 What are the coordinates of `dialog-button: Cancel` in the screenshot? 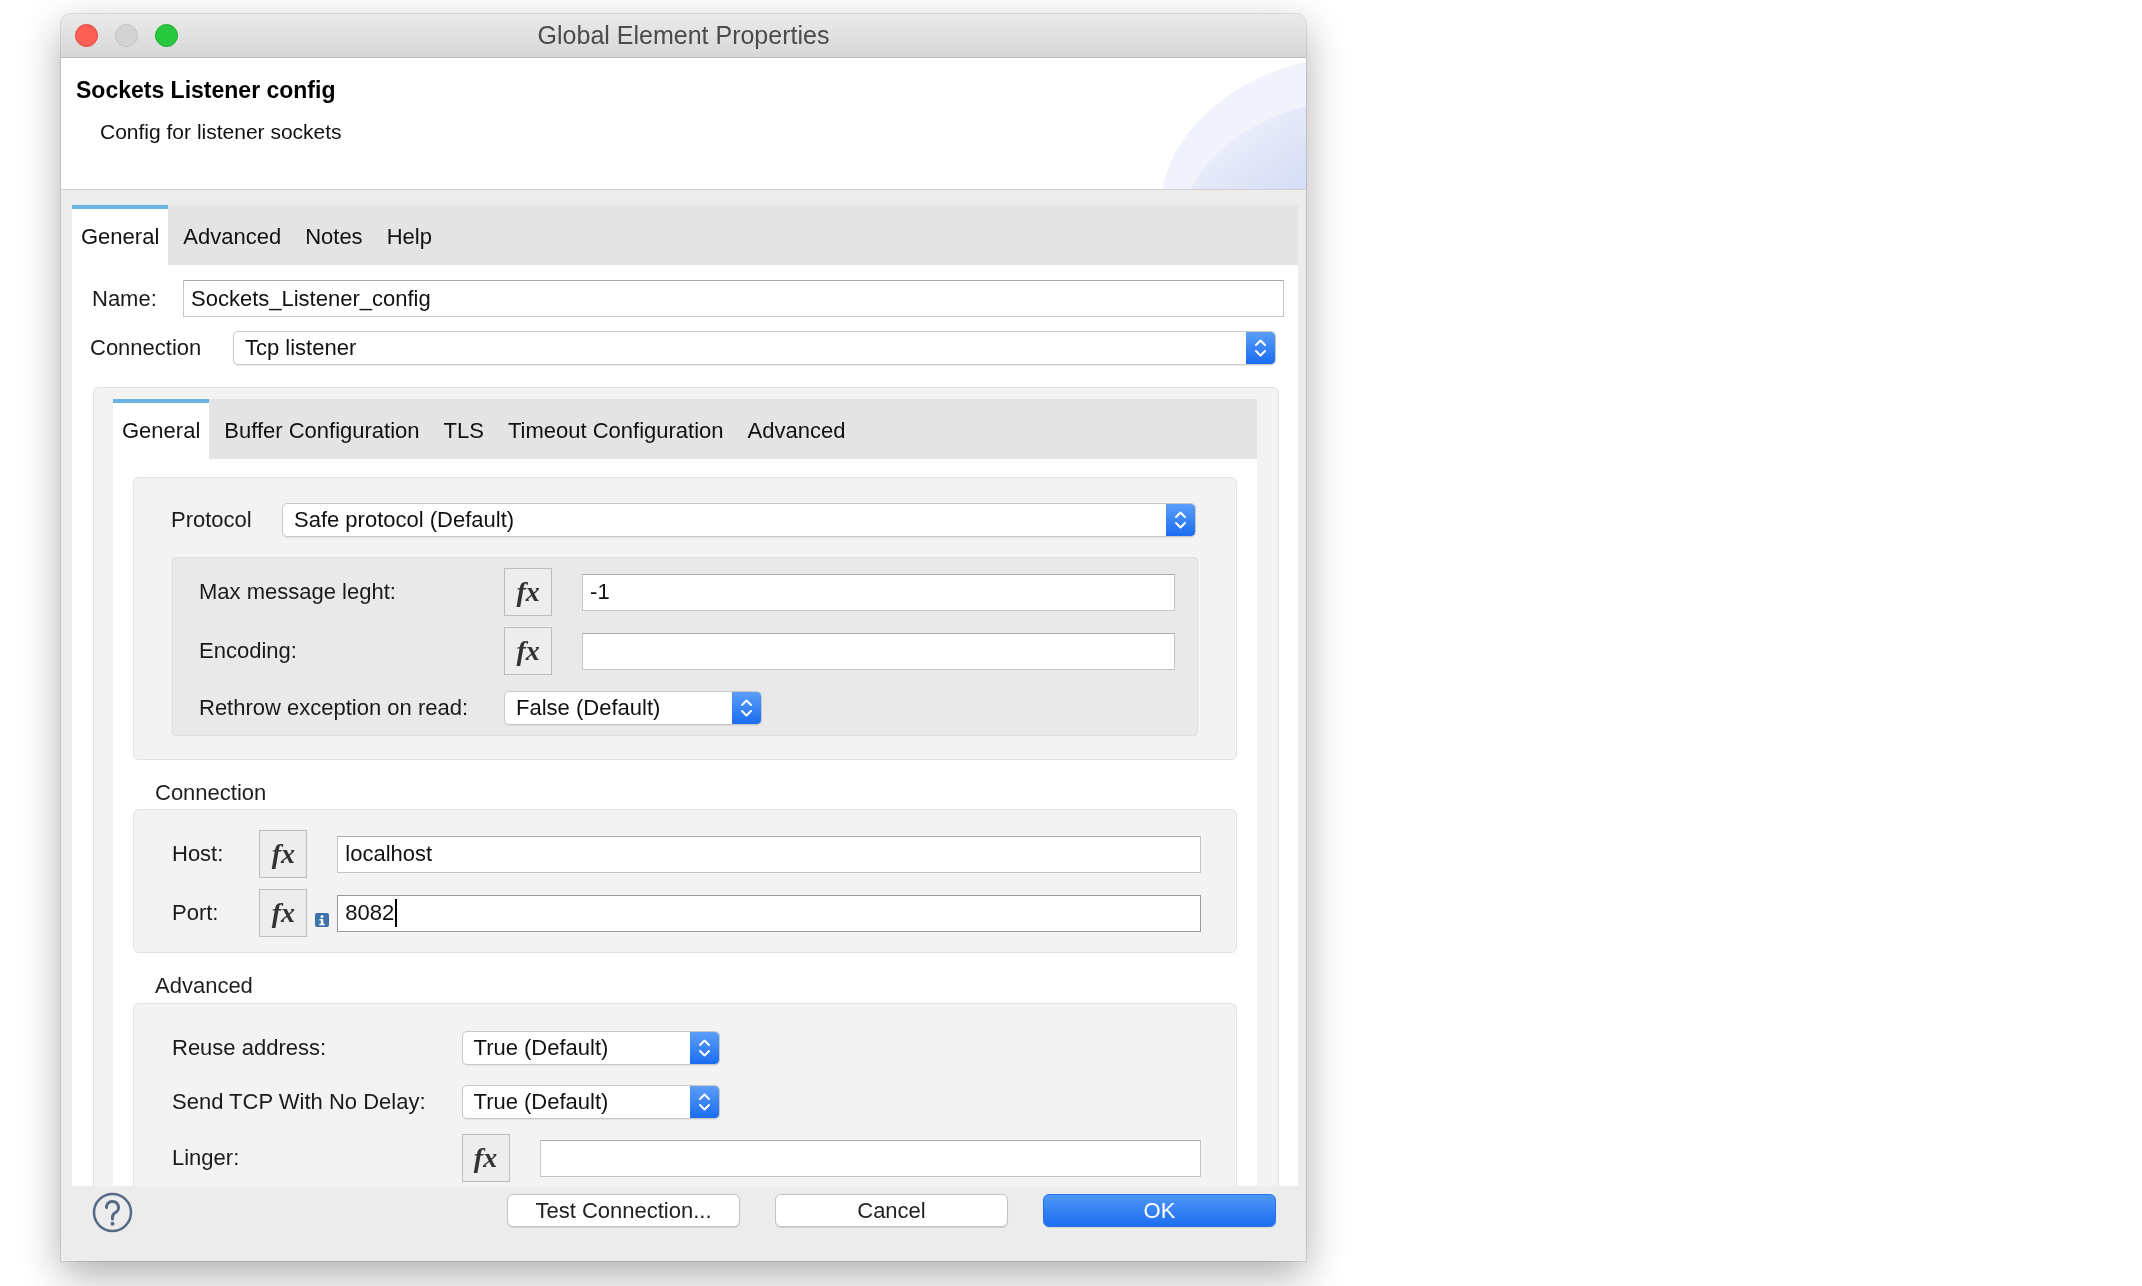 It's located at (891, 1210).